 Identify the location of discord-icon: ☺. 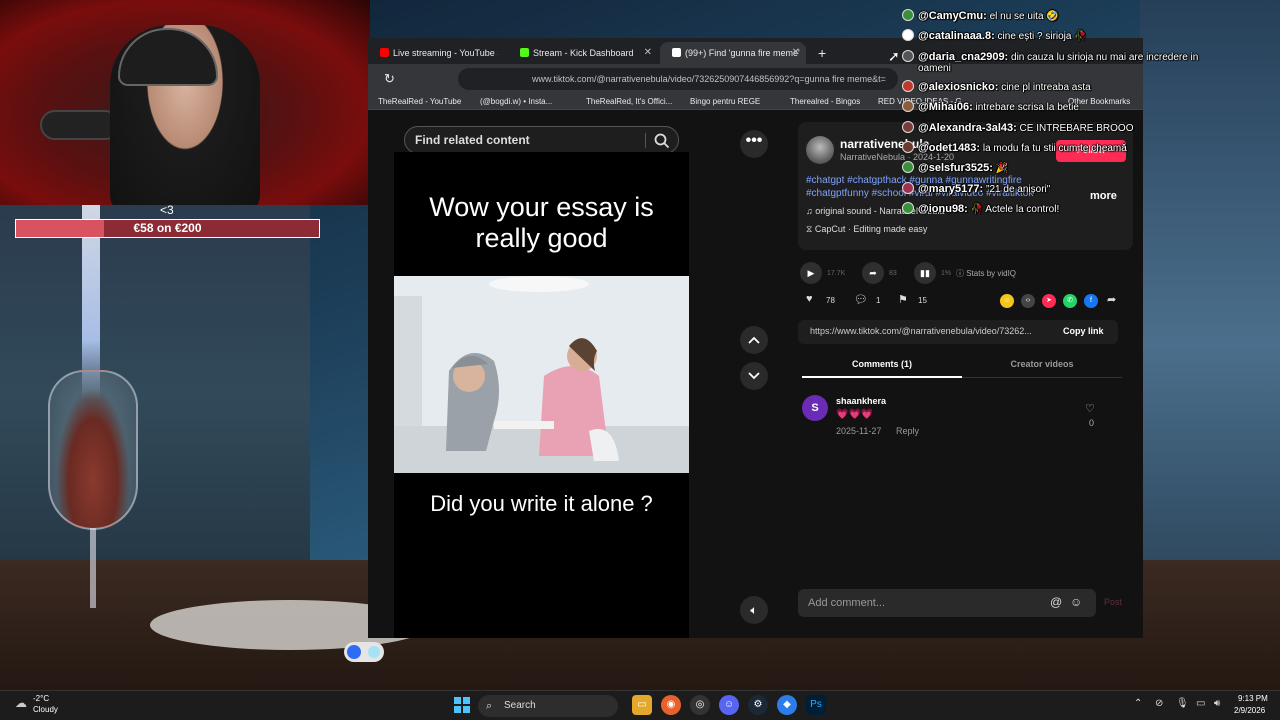
(729, 705).